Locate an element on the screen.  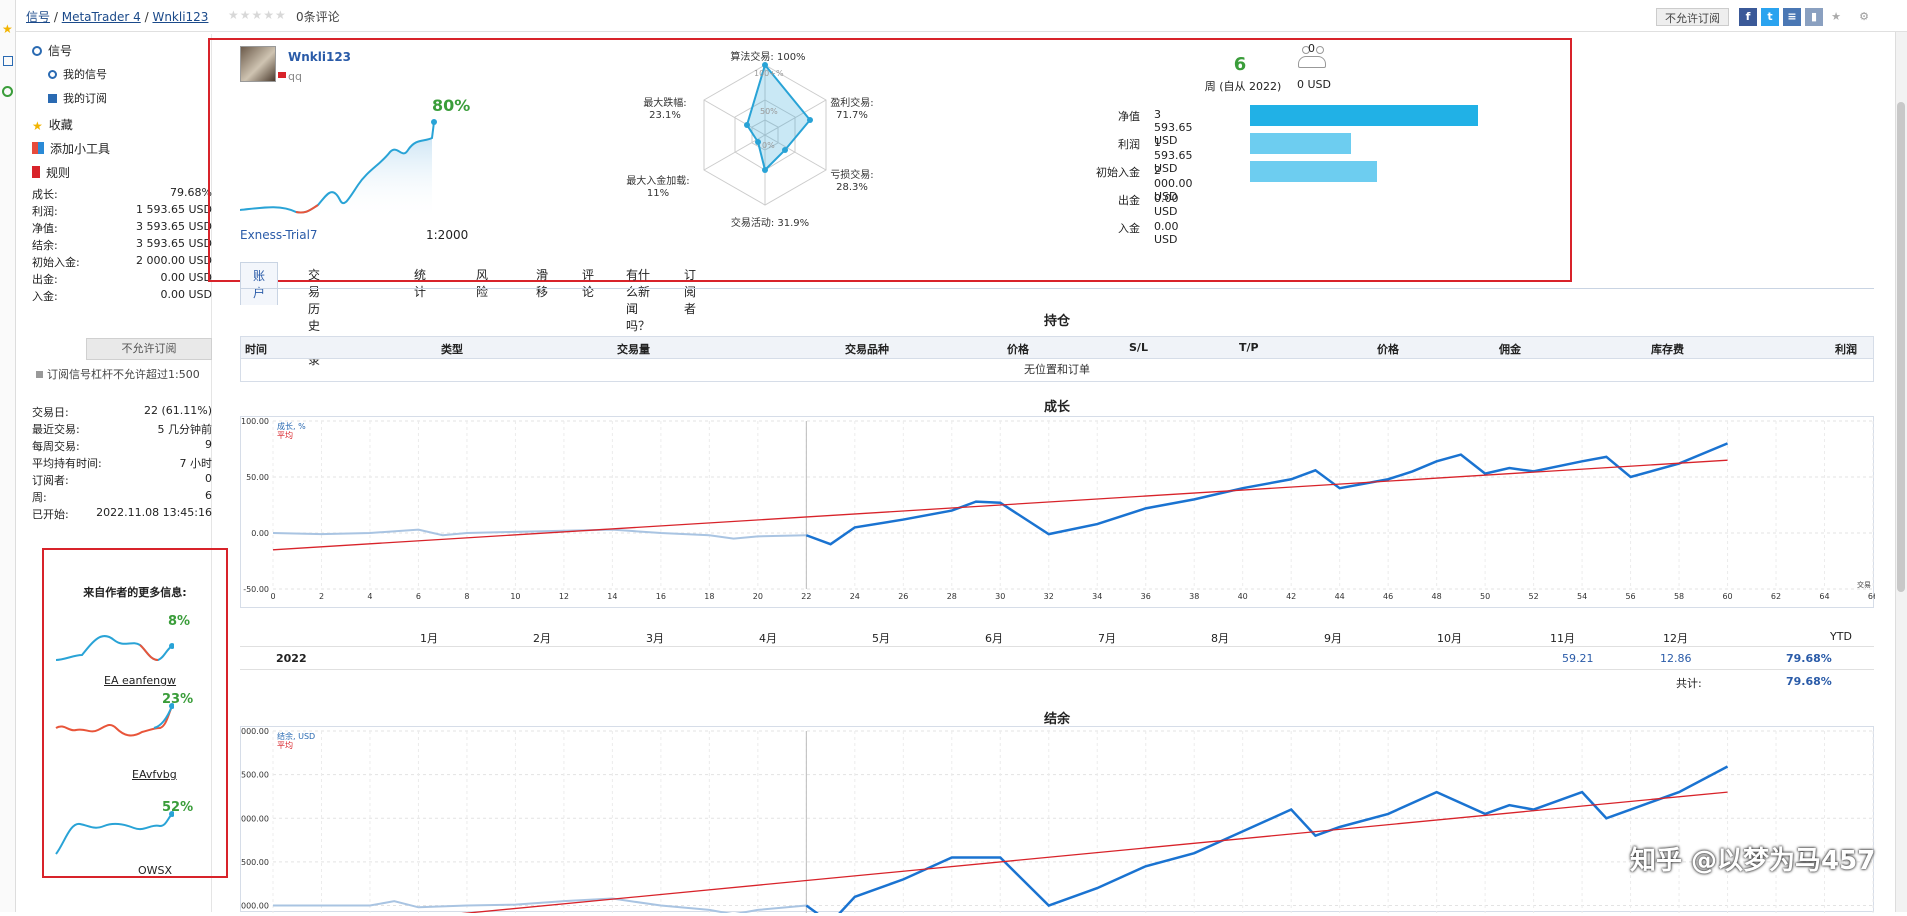
weeks-label: 周 (自从 2022) is located at coordinates (1243, 86).